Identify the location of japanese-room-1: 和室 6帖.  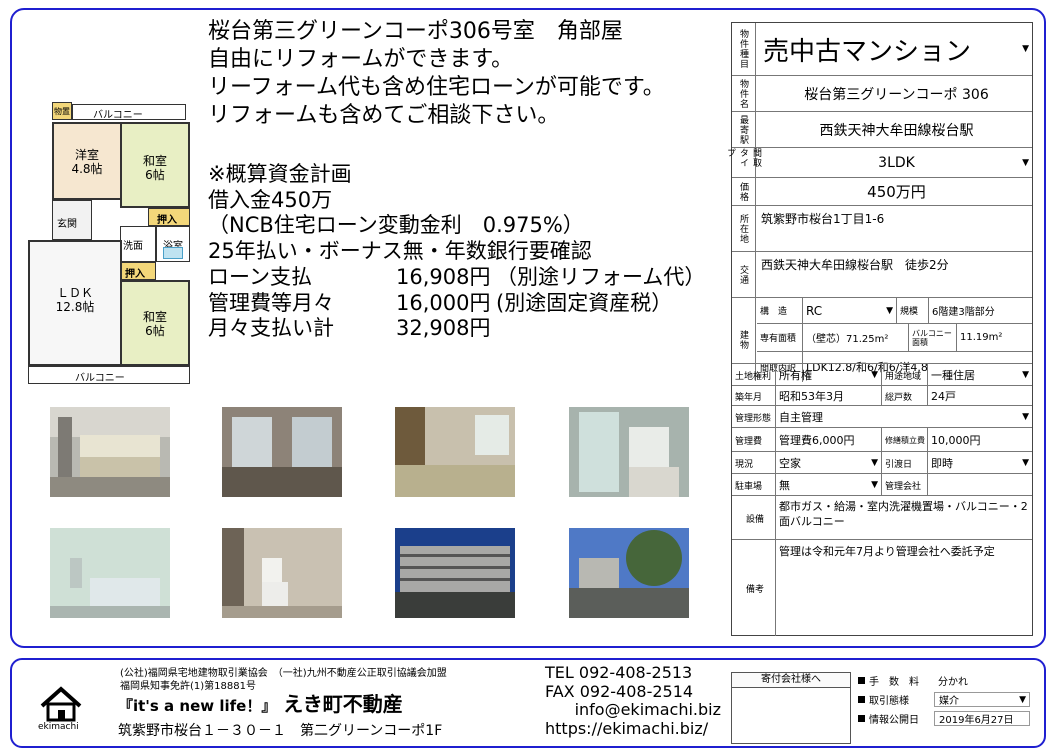
(155, 165).